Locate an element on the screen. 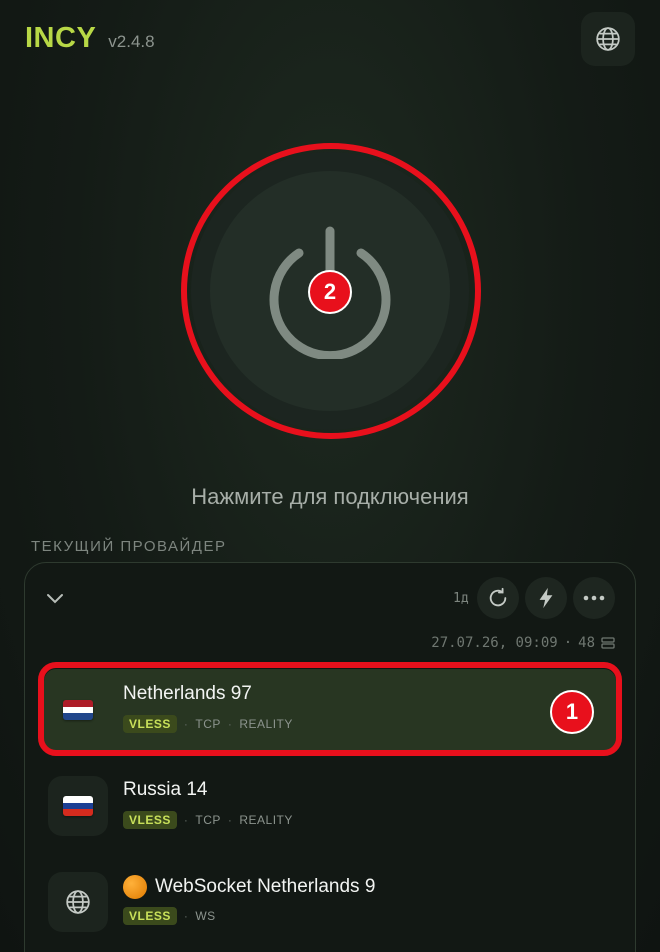 The width and height of the screenshot is (660, 952). server-tags: VLESS · WS is located at coordinates (169, 916).